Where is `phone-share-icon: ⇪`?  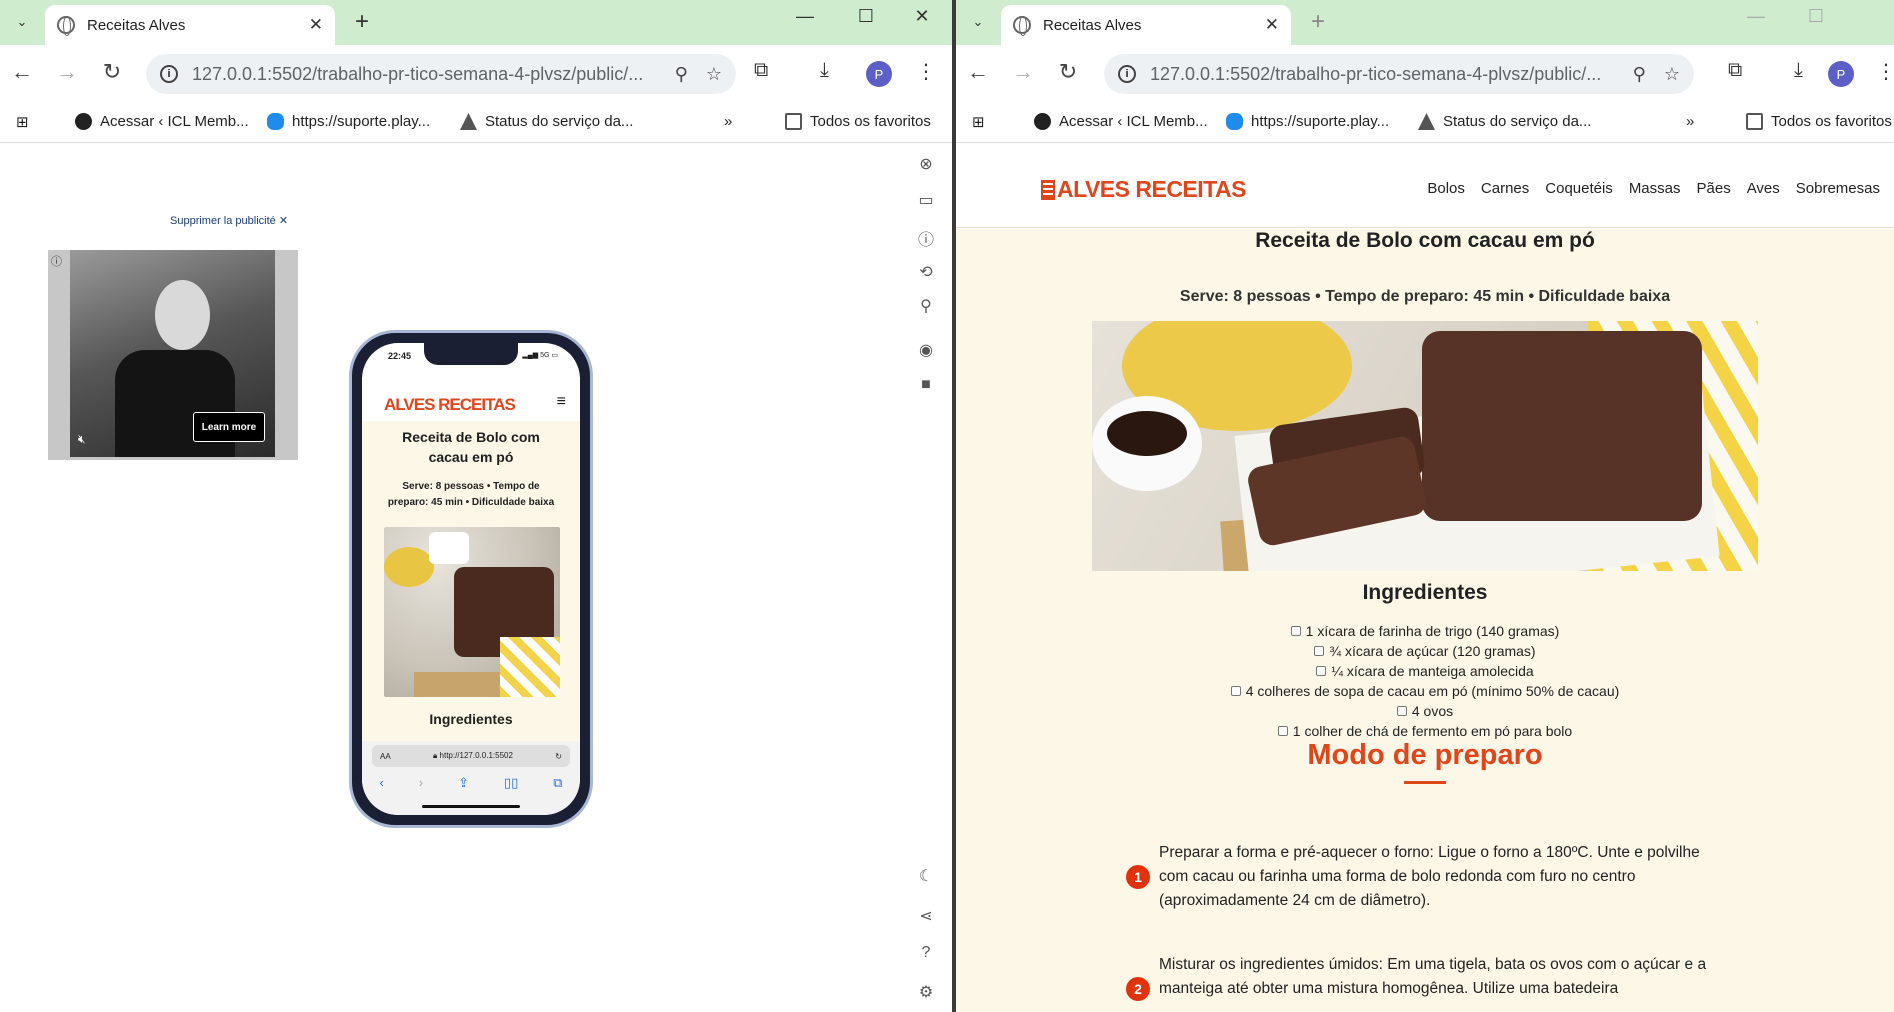
phone-share-icon: ⇪ is located at coordinates (463, 783).